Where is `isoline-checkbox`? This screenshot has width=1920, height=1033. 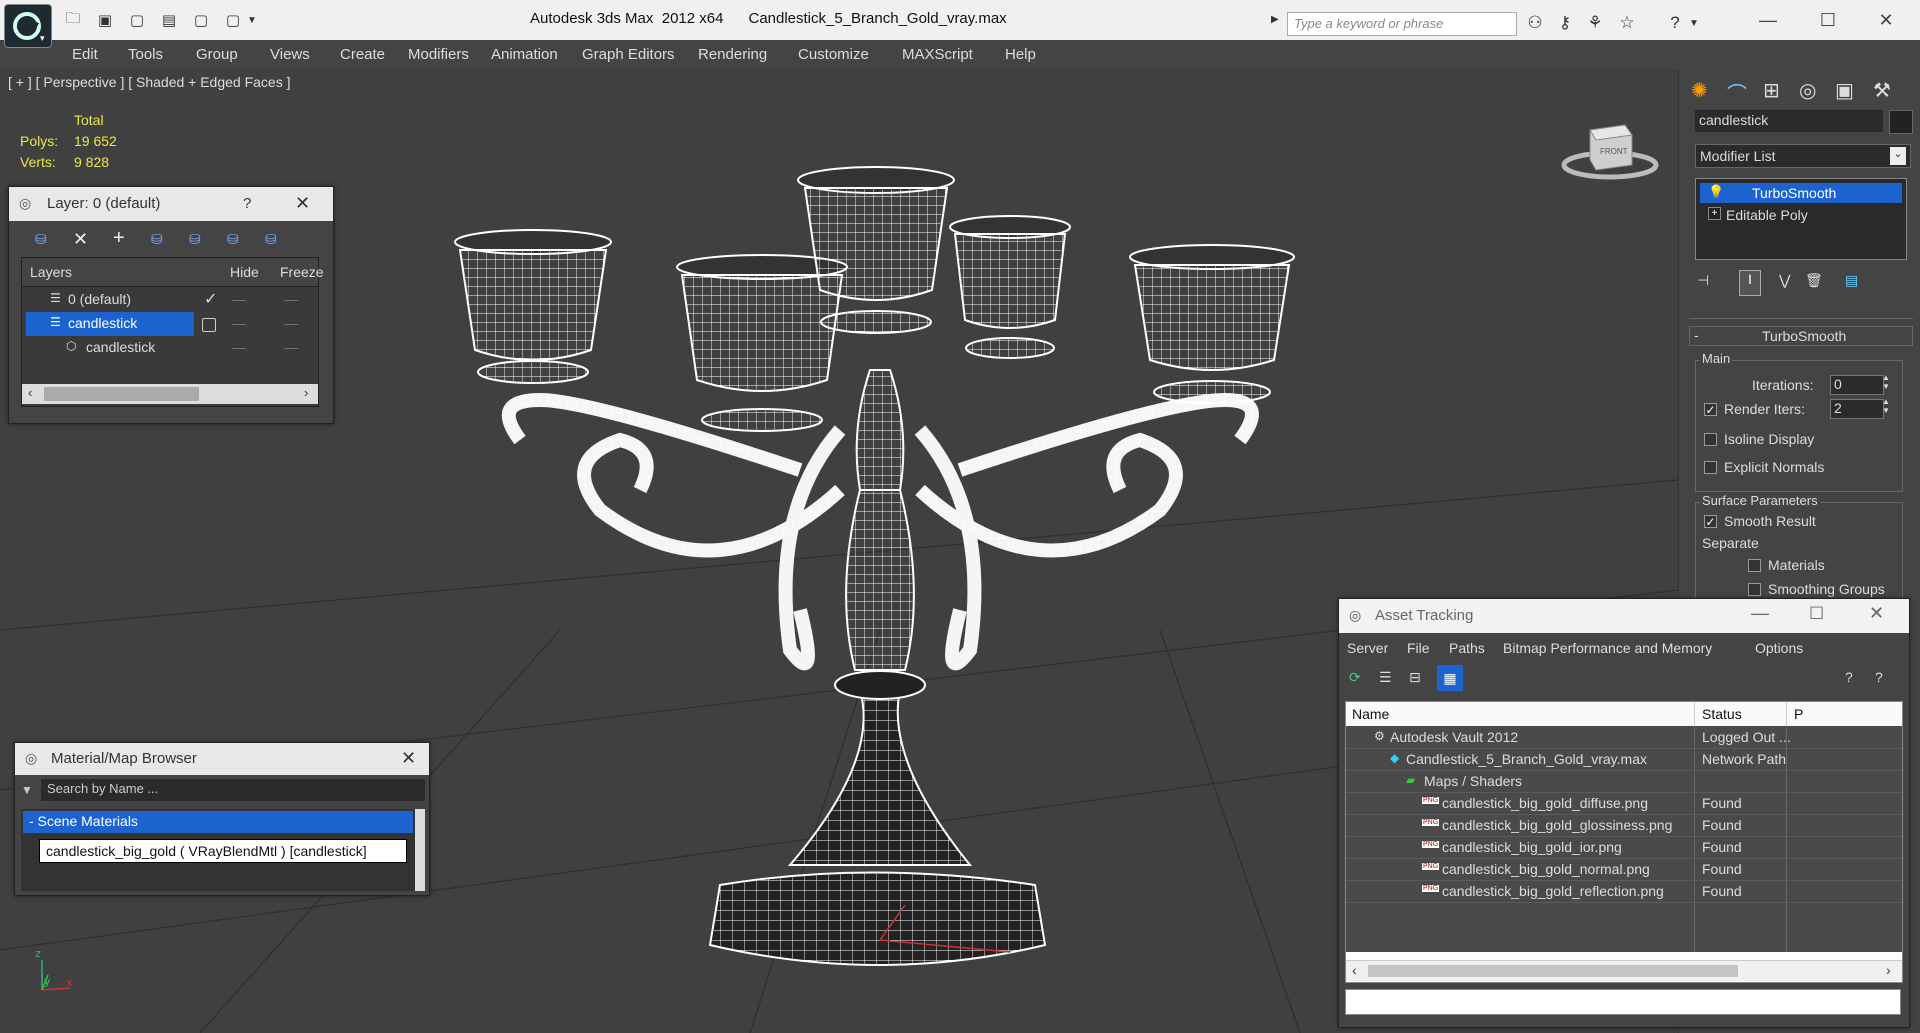 isoline-checkbox is located at coordinates (1710, 439).